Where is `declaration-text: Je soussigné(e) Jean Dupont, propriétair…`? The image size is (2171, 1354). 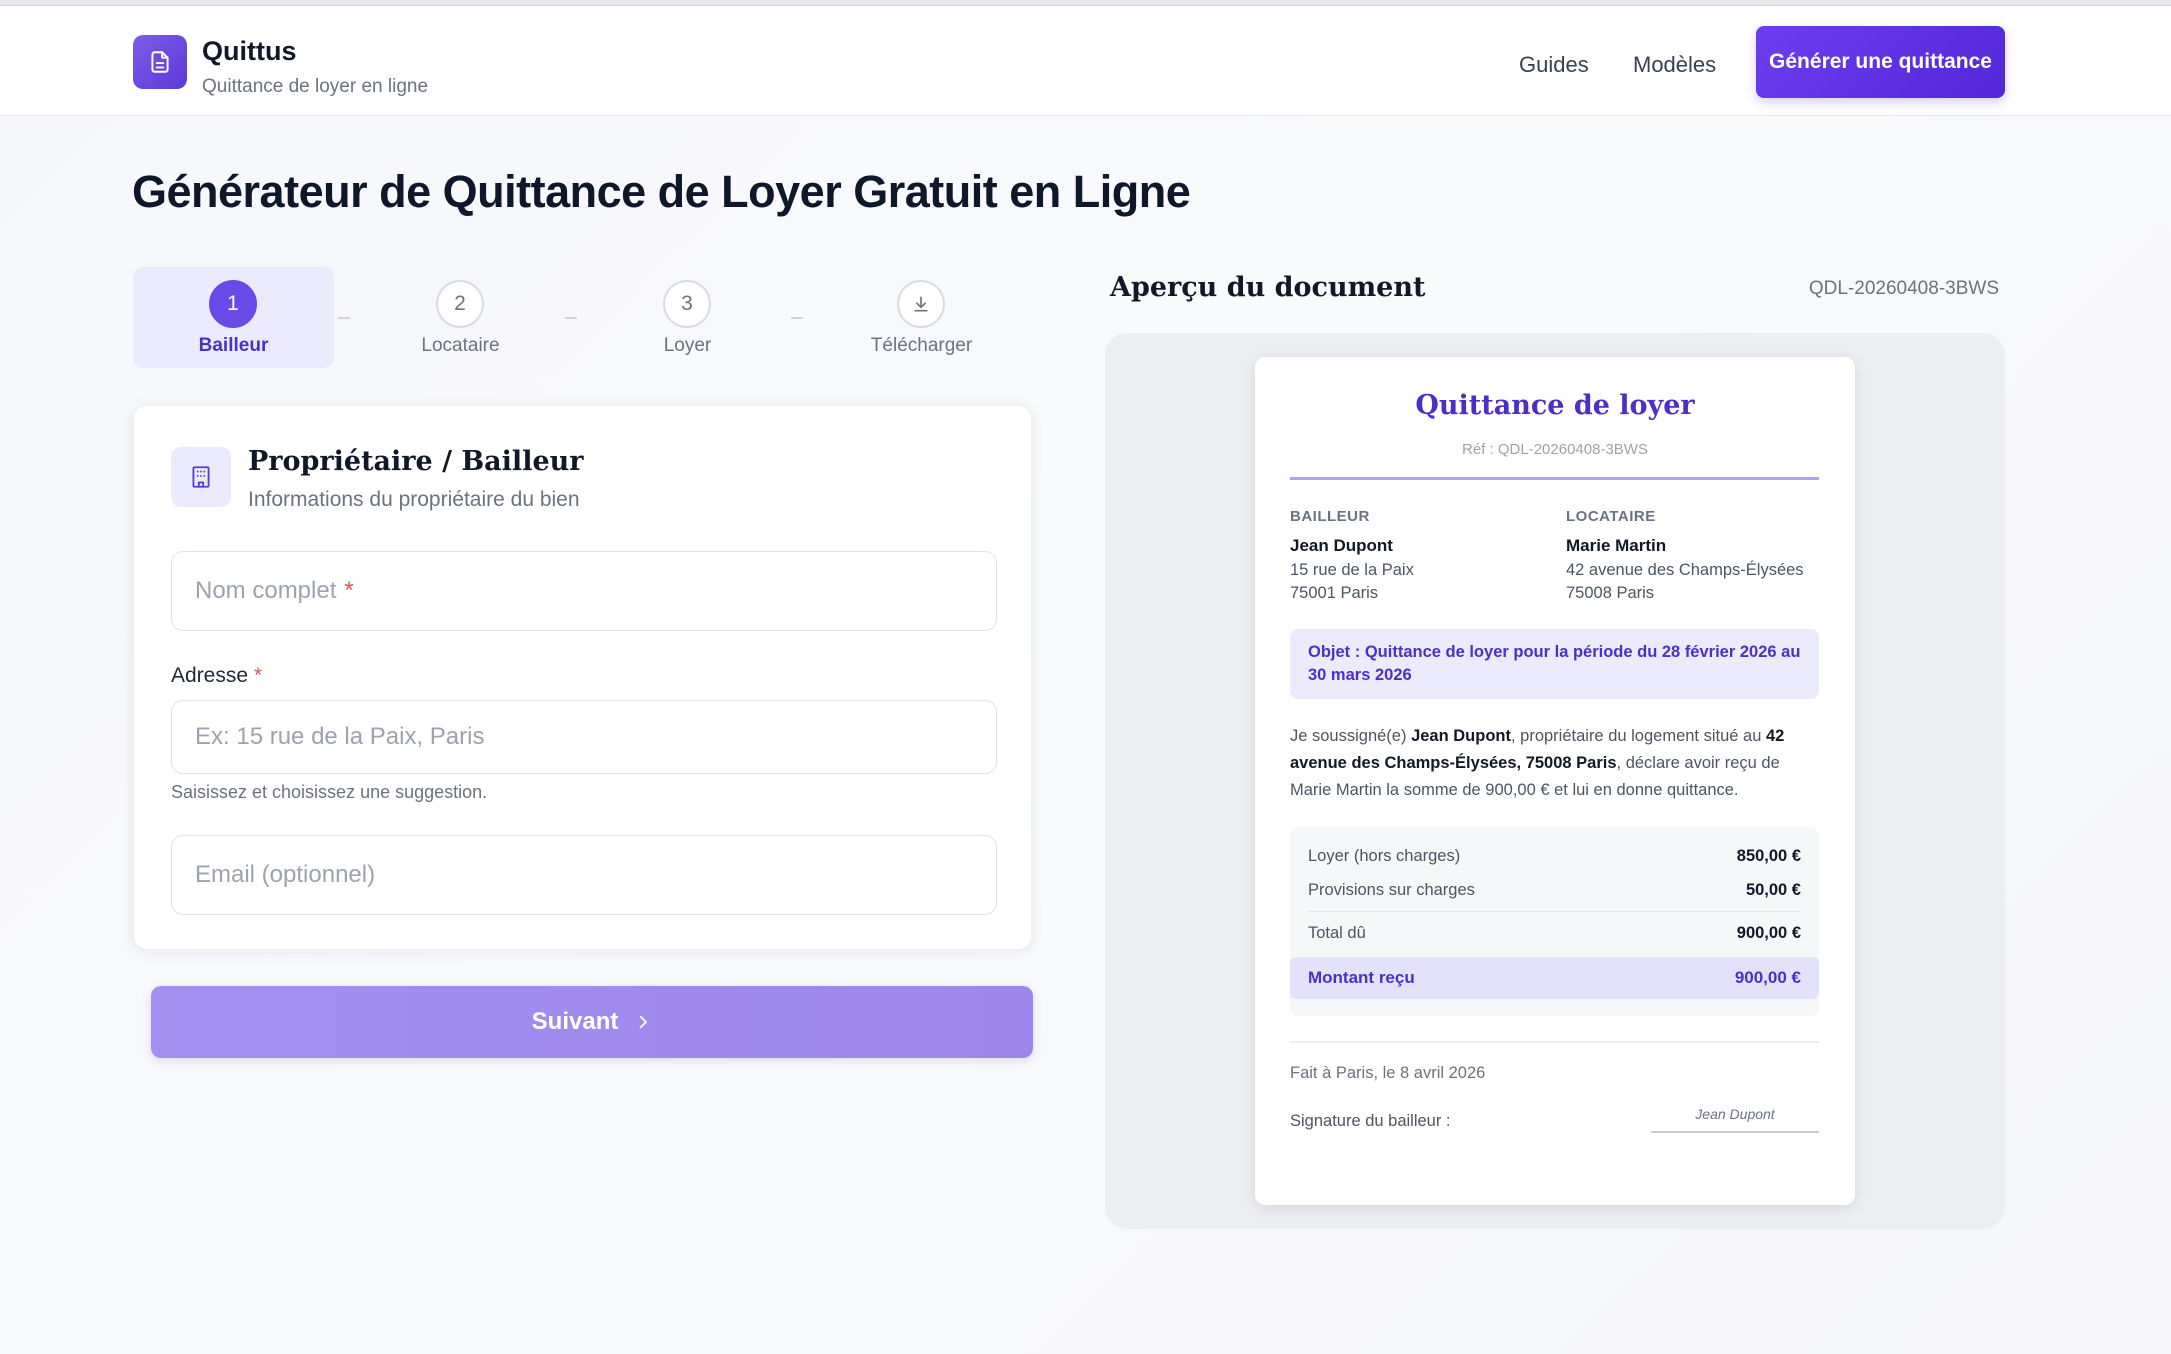 declaration-text: Je soussigné(e) Jean Dupont, propriétair… is located at coordinates (1554, 763).